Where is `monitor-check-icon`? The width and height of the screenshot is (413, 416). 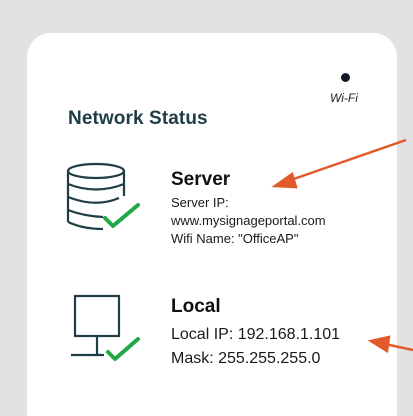
monitor-check-icon is located at coordinates (106, 328).